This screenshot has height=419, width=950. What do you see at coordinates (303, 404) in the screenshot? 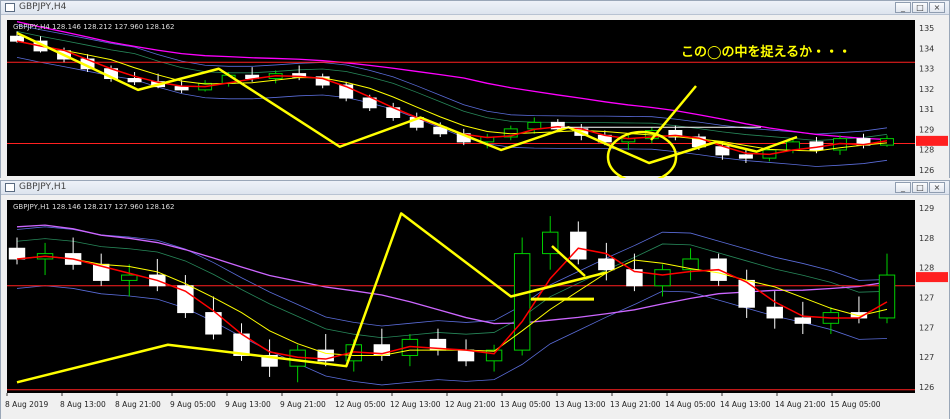
I see `time-axis-label: 9 Aug 21:00` at bounding box center [303, 404].